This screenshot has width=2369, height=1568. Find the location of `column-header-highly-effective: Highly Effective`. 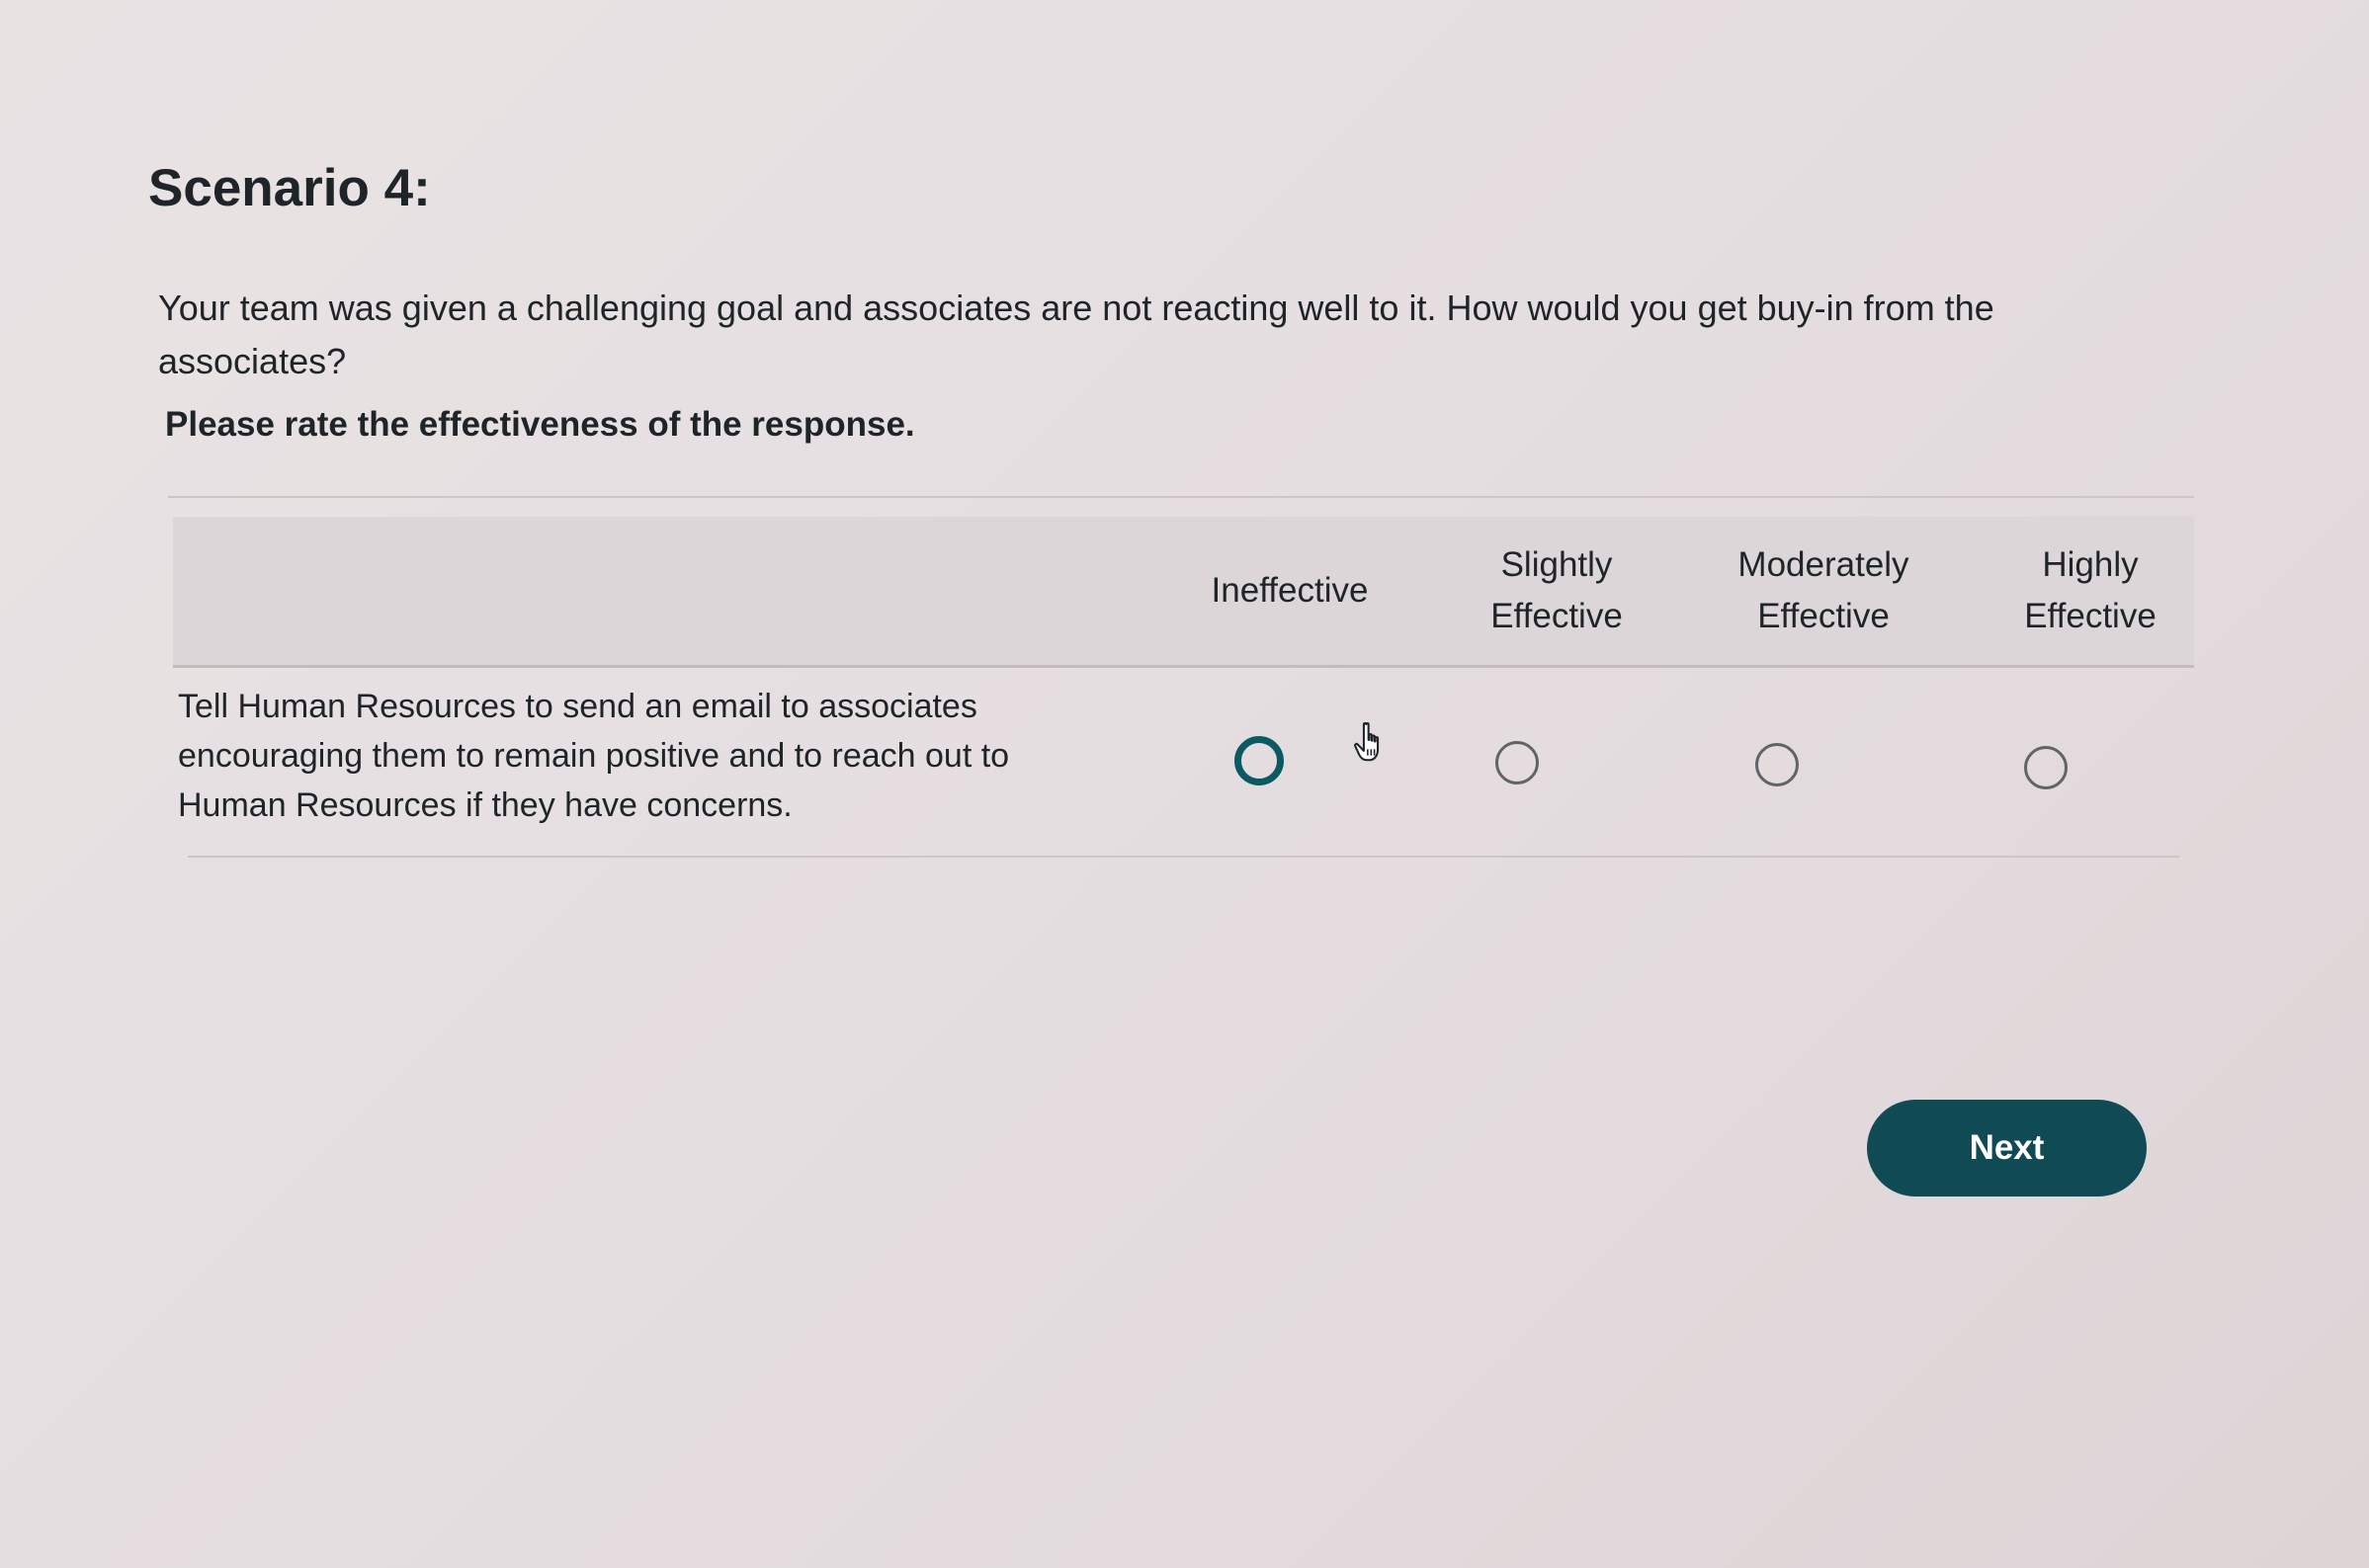

column-header-highly-effective: Highly Effective is located at coordinates (2090, 591).